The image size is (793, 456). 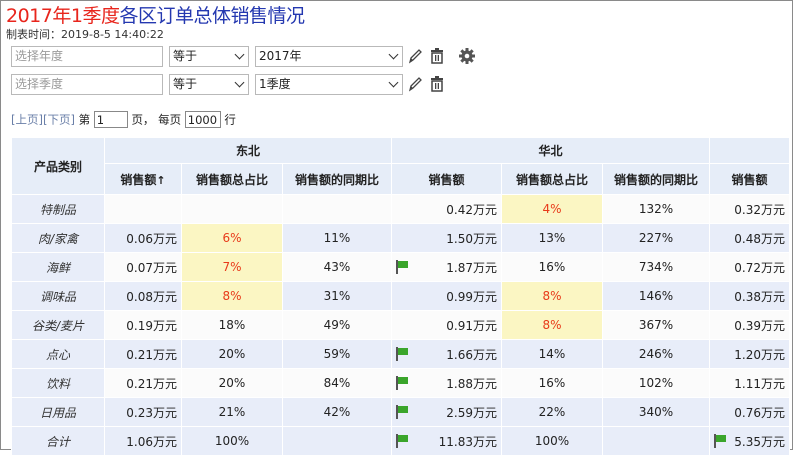 I want to click on share-cell, so click(x=232, y=209).